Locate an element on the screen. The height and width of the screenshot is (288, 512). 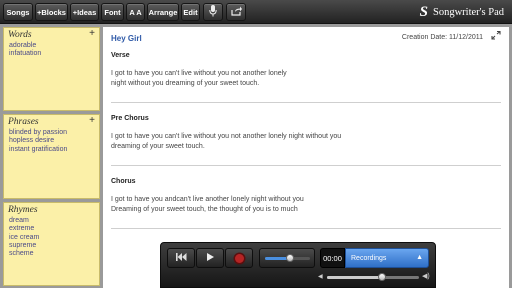
rhyme-item: ice cream is located at coordinates (24, 238).